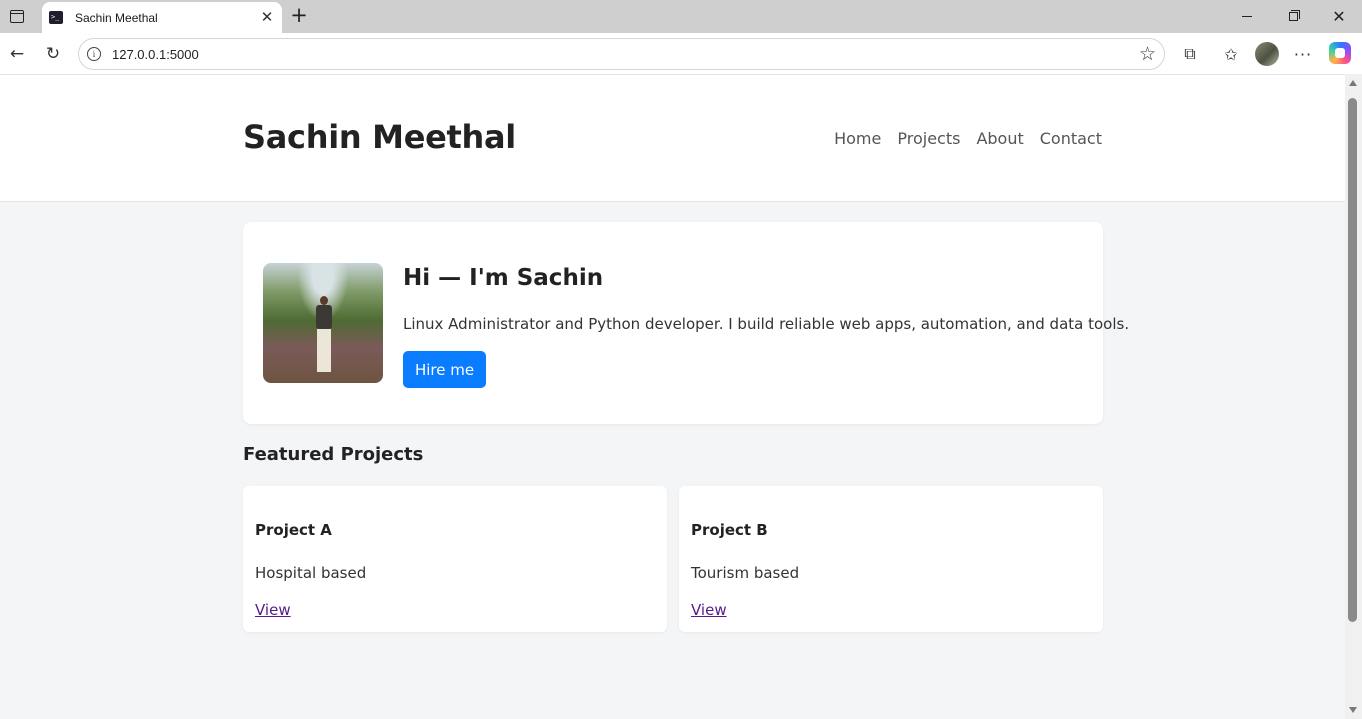  What do you see at coordinates (162, 17) in the screenshot?
I see `browser-tab: >_ Sachin Meethal ✕` at bounding box center [162, 17].